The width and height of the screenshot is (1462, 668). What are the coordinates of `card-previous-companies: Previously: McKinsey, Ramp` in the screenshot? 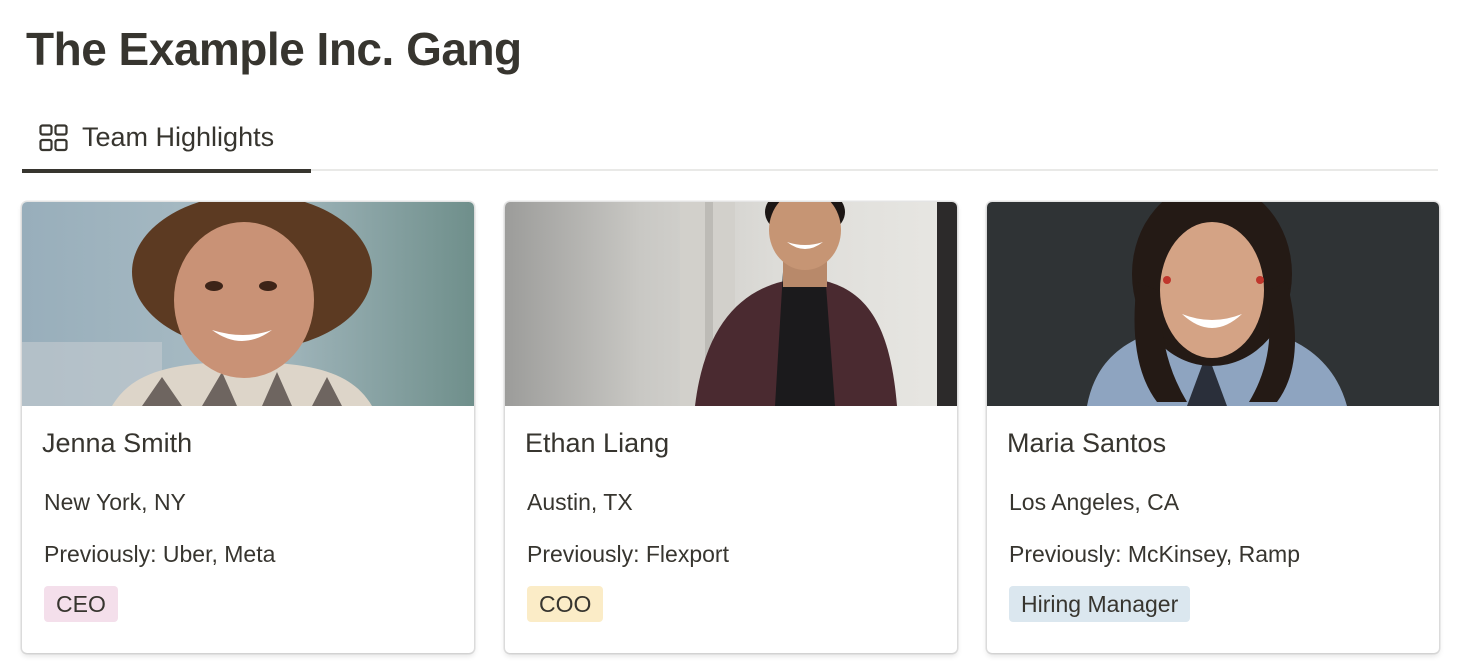 It's located at (1154, 554).